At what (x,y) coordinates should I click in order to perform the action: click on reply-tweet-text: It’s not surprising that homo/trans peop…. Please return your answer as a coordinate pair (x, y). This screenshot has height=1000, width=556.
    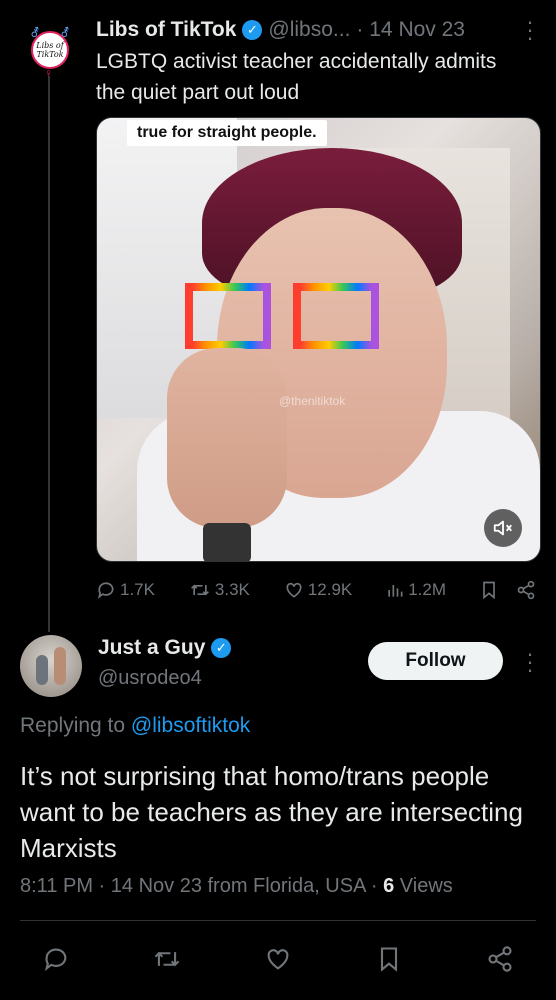
    Looking at the image, I should click on (271, 812).